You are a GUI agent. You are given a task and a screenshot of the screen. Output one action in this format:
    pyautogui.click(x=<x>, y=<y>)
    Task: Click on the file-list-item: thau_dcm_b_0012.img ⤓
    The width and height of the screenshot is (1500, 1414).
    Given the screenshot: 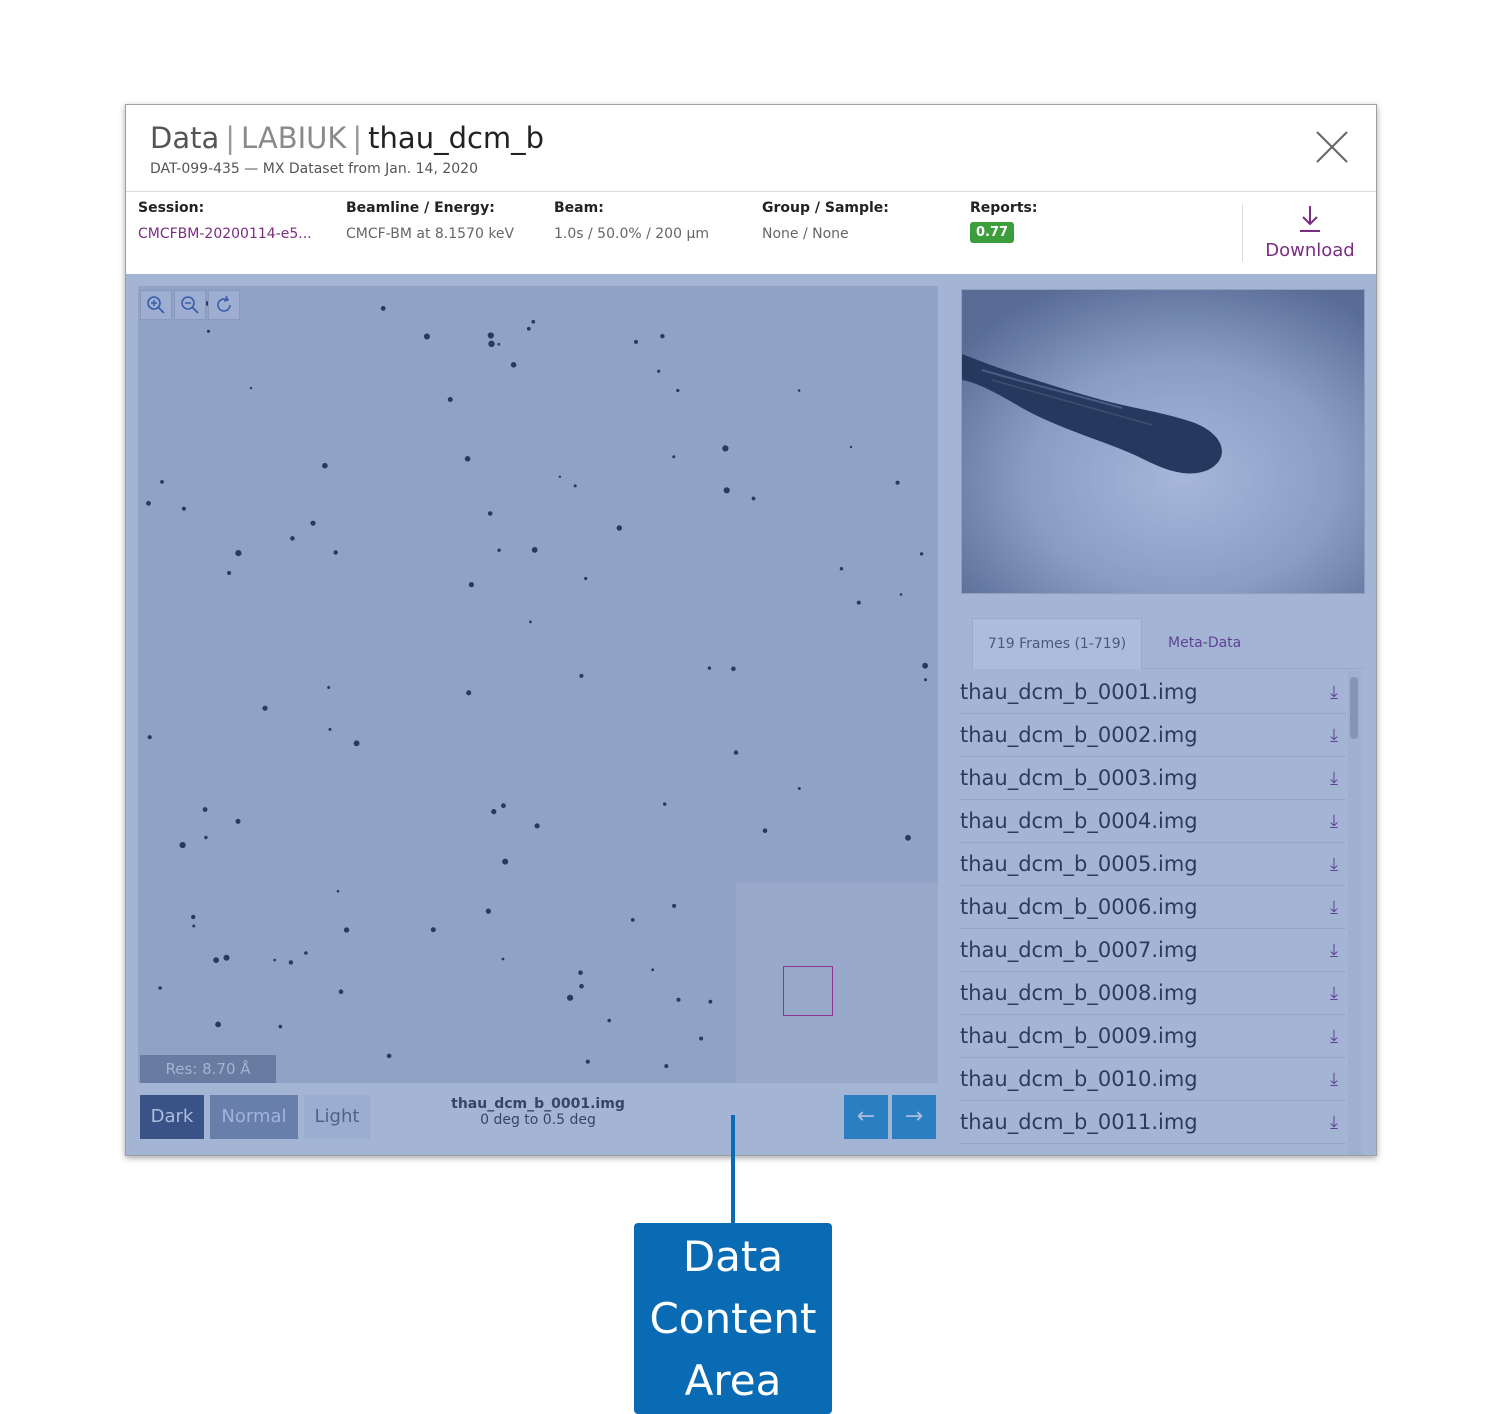 What is the action you would take?
    pyautogui.click(x=1153, y=1149)
    